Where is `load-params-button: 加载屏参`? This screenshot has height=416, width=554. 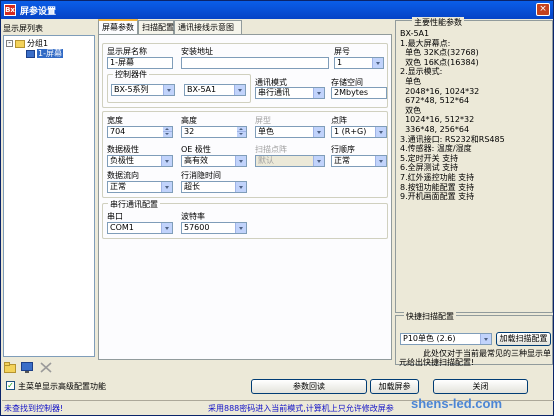 load-params-button: 加载屏参 is located at coordinates (394, 386).